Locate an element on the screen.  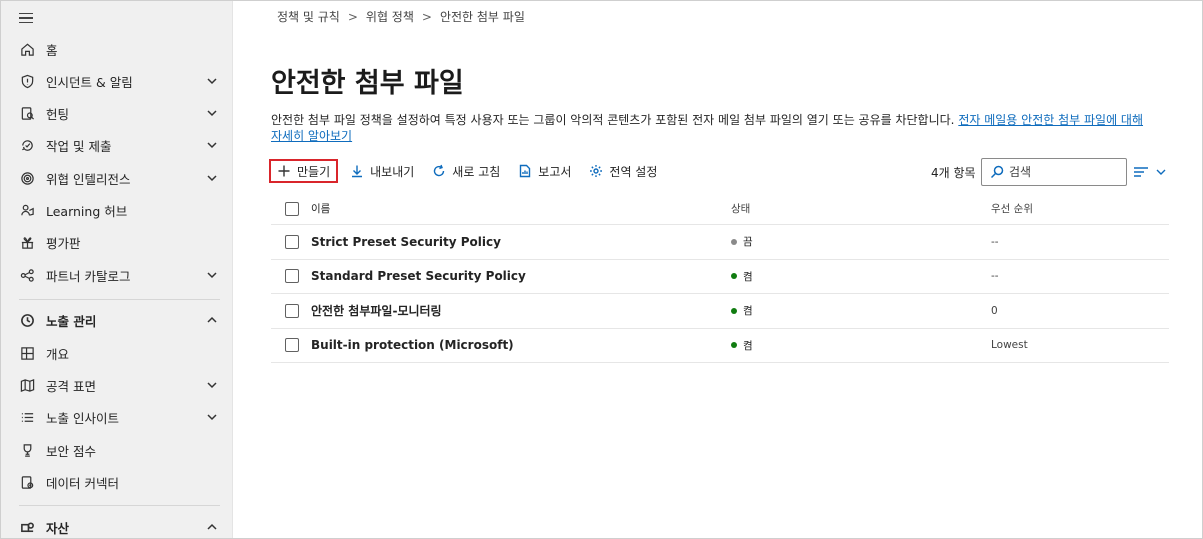
priority-cell: 0 is located at coordinates (994, 310).